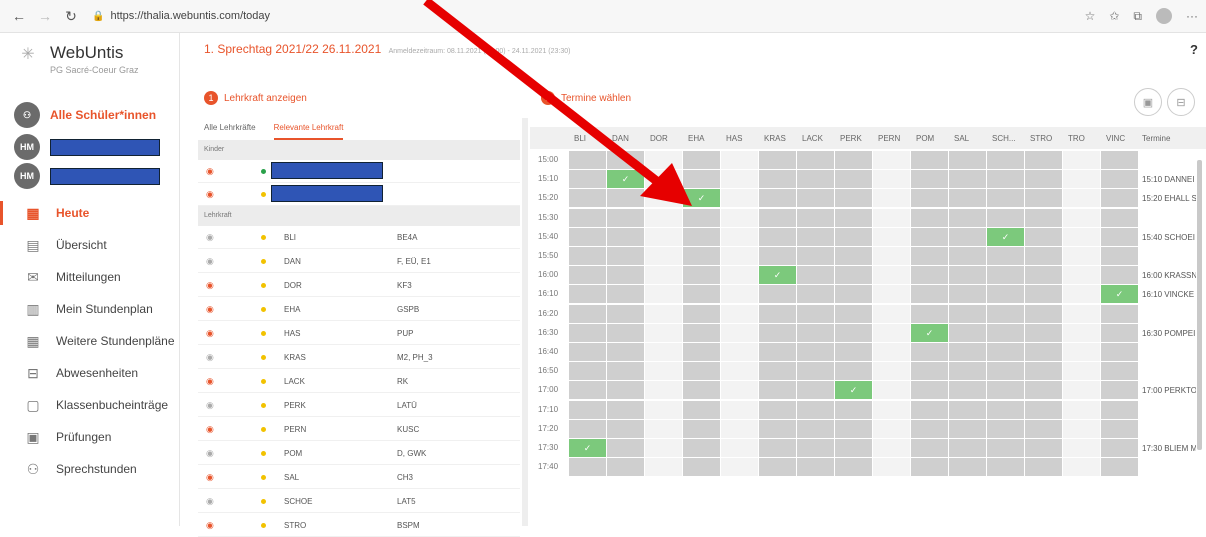  Describe the element at coordinates (544, 95) in the screenshot. I see `arrow-shaft` at that location.